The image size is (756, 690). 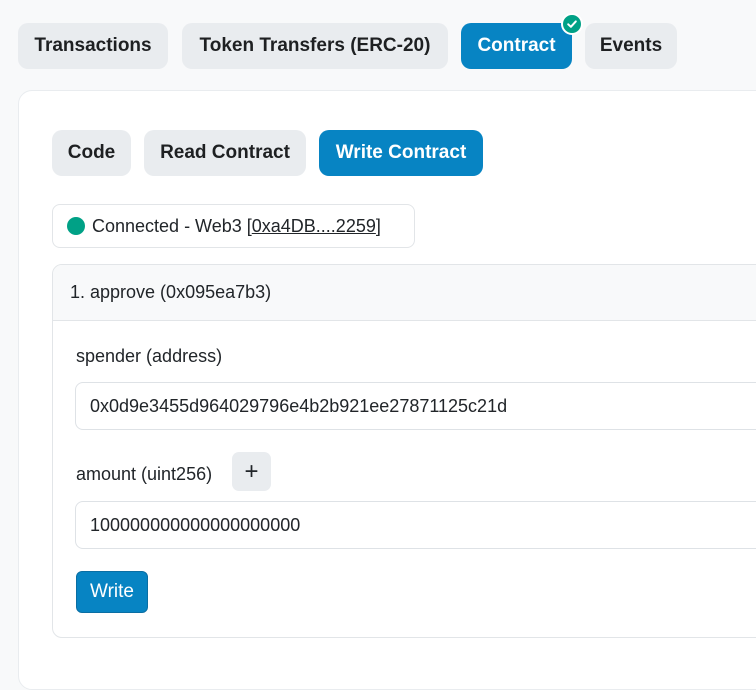 I want to click on connection-status: Connected - Web3 [0xa4DB....2259], so click(x=233, y=226).